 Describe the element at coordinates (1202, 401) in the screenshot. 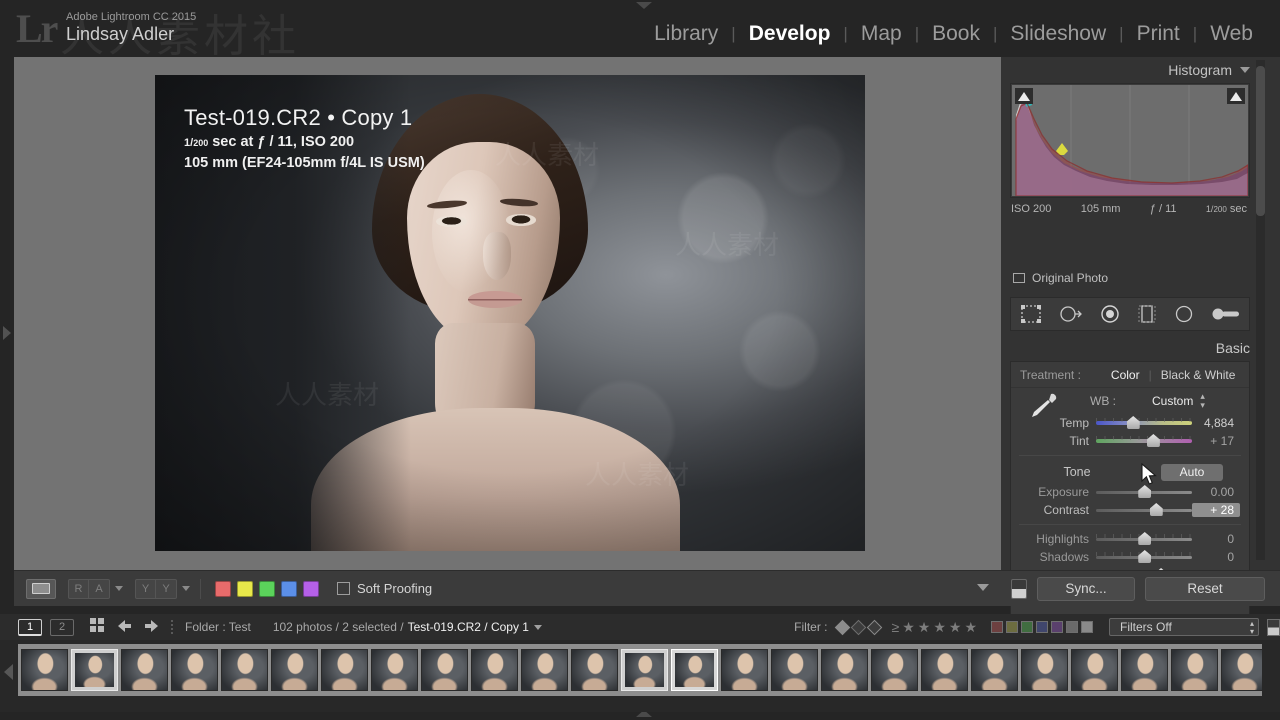

I see `wb-stepper-icon: ▴ ▾` at that location.